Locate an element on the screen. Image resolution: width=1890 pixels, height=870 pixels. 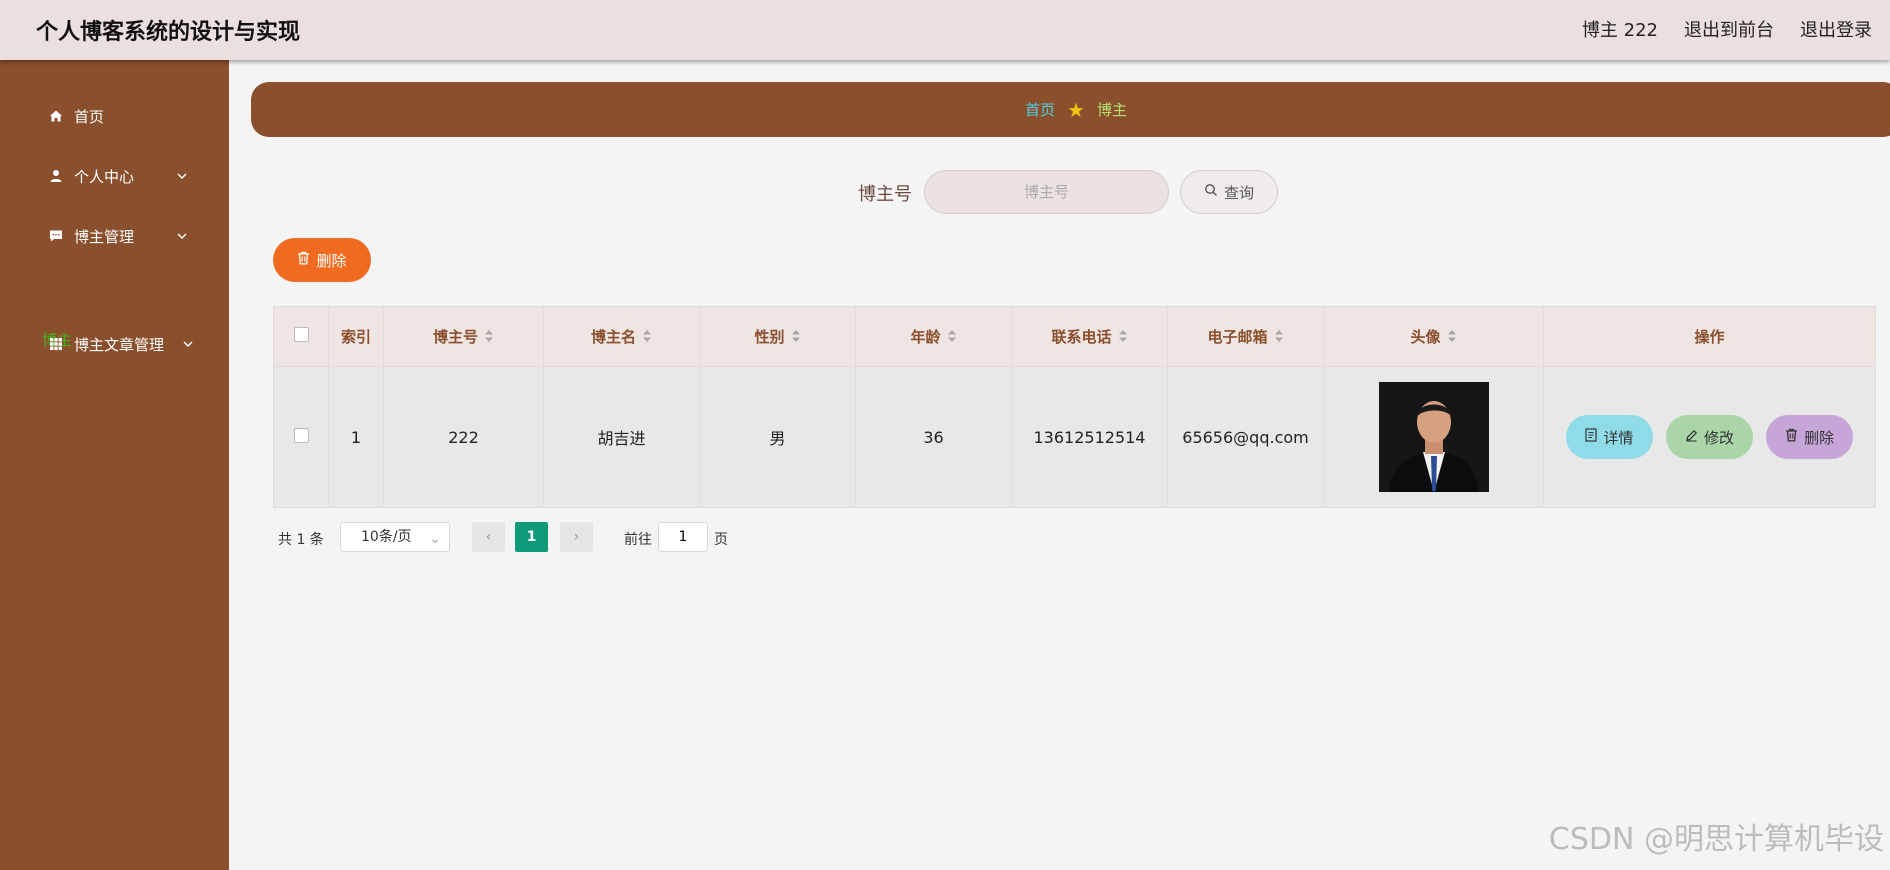
next-page-button: › is located at coordinates (576, 537).